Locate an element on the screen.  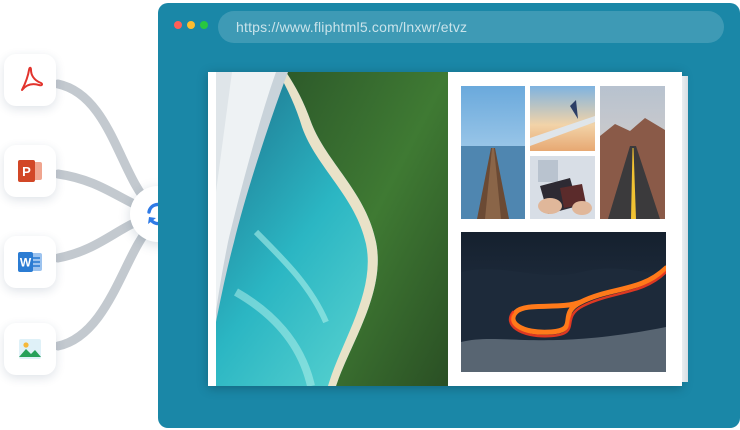
highway-photo-frame is located at coordinates (563, 302).